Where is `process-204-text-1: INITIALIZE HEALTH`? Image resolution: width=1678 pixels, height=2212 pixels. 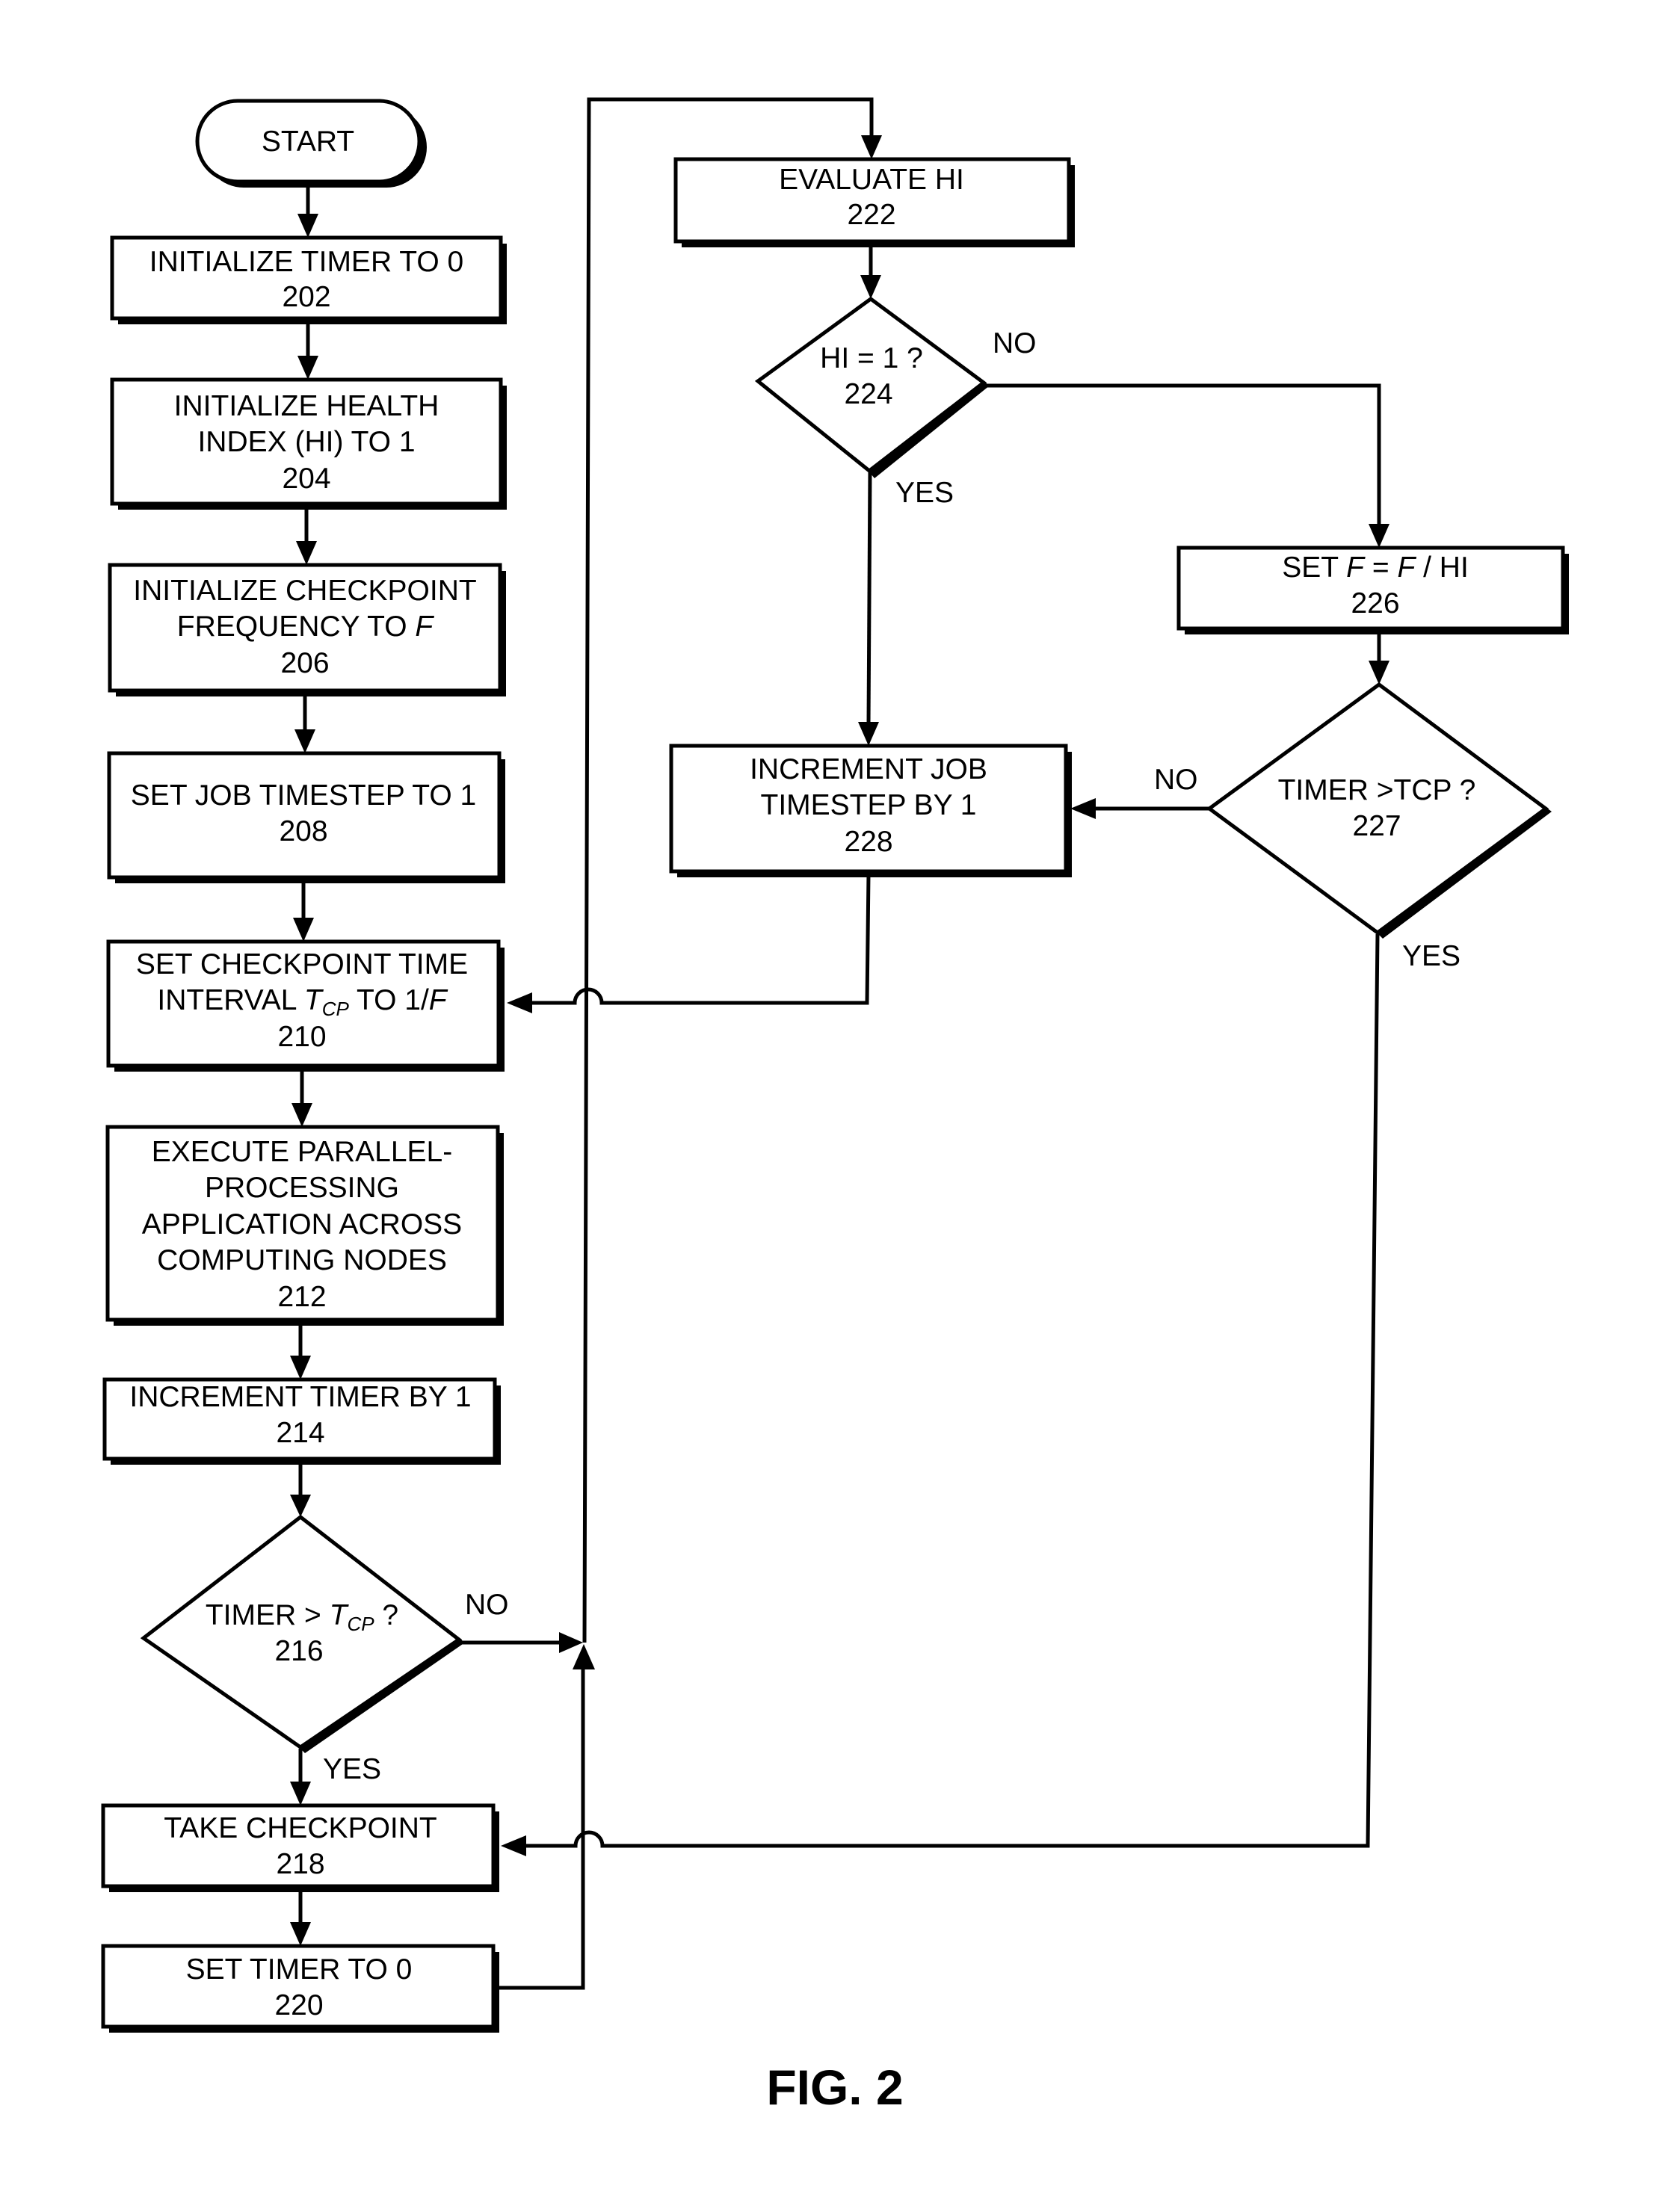
process-204-text-1: INITIALIZE HEALTH is located at coordinates (306, 406).